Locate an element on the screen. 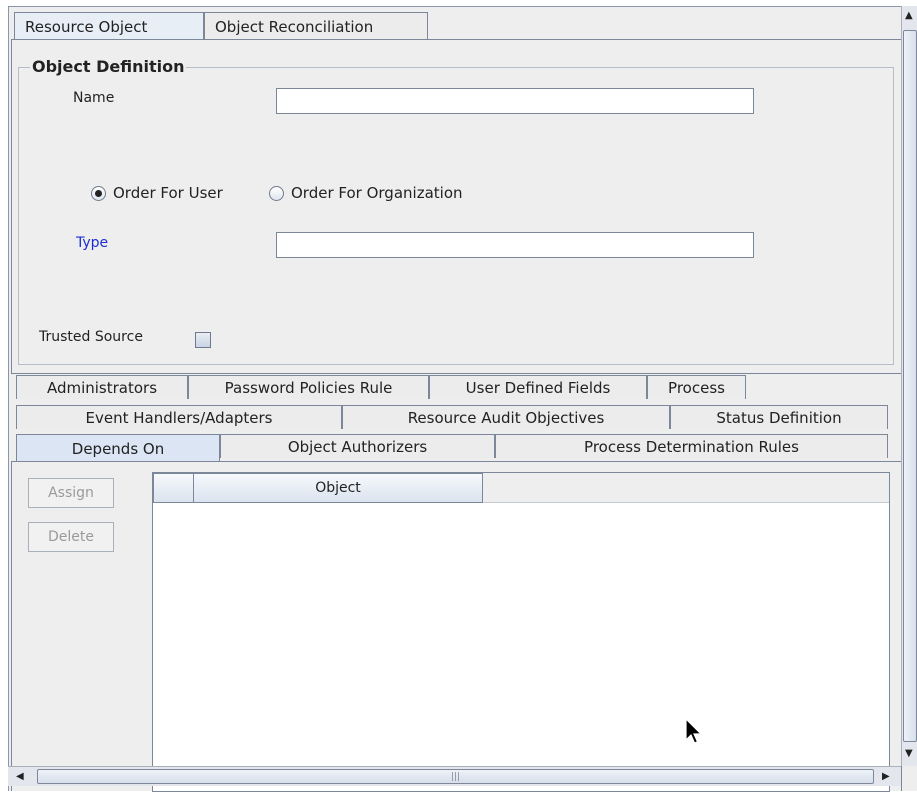  button-label: Delete is located at coordinates (71, 537).